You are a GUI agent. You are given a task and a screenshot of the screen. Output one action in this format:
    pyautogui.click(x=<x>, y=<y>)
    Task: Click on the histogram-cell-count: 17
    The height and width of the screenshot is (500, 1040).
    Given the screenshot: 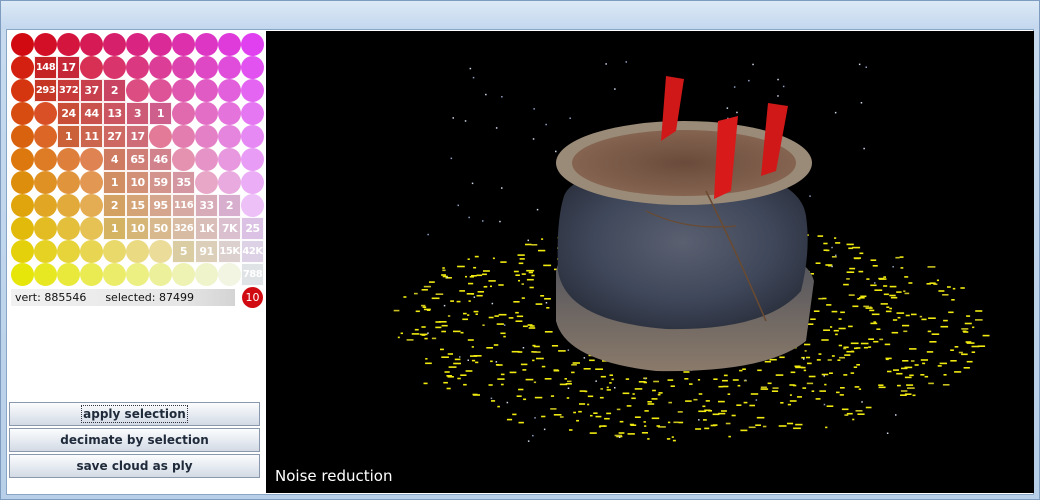 What is the action you would take?
    pyautogui.click(x=68, y=67)
    